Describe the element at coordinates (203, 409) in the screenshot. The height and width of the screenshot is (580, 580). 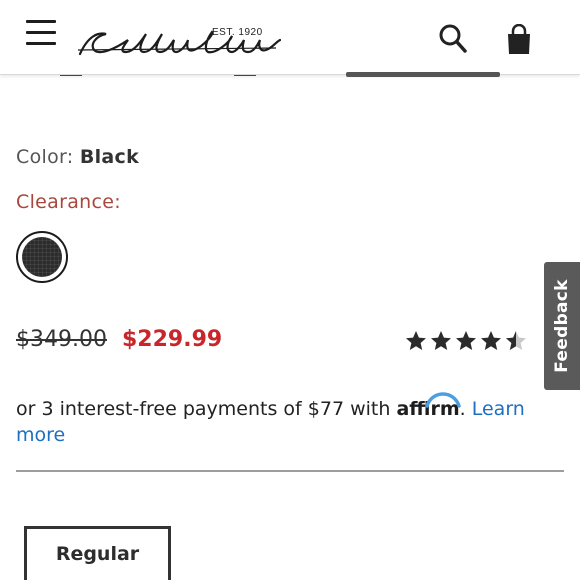
I see `affirm-text: or 3 interest-free payments of $77 with` at that location.